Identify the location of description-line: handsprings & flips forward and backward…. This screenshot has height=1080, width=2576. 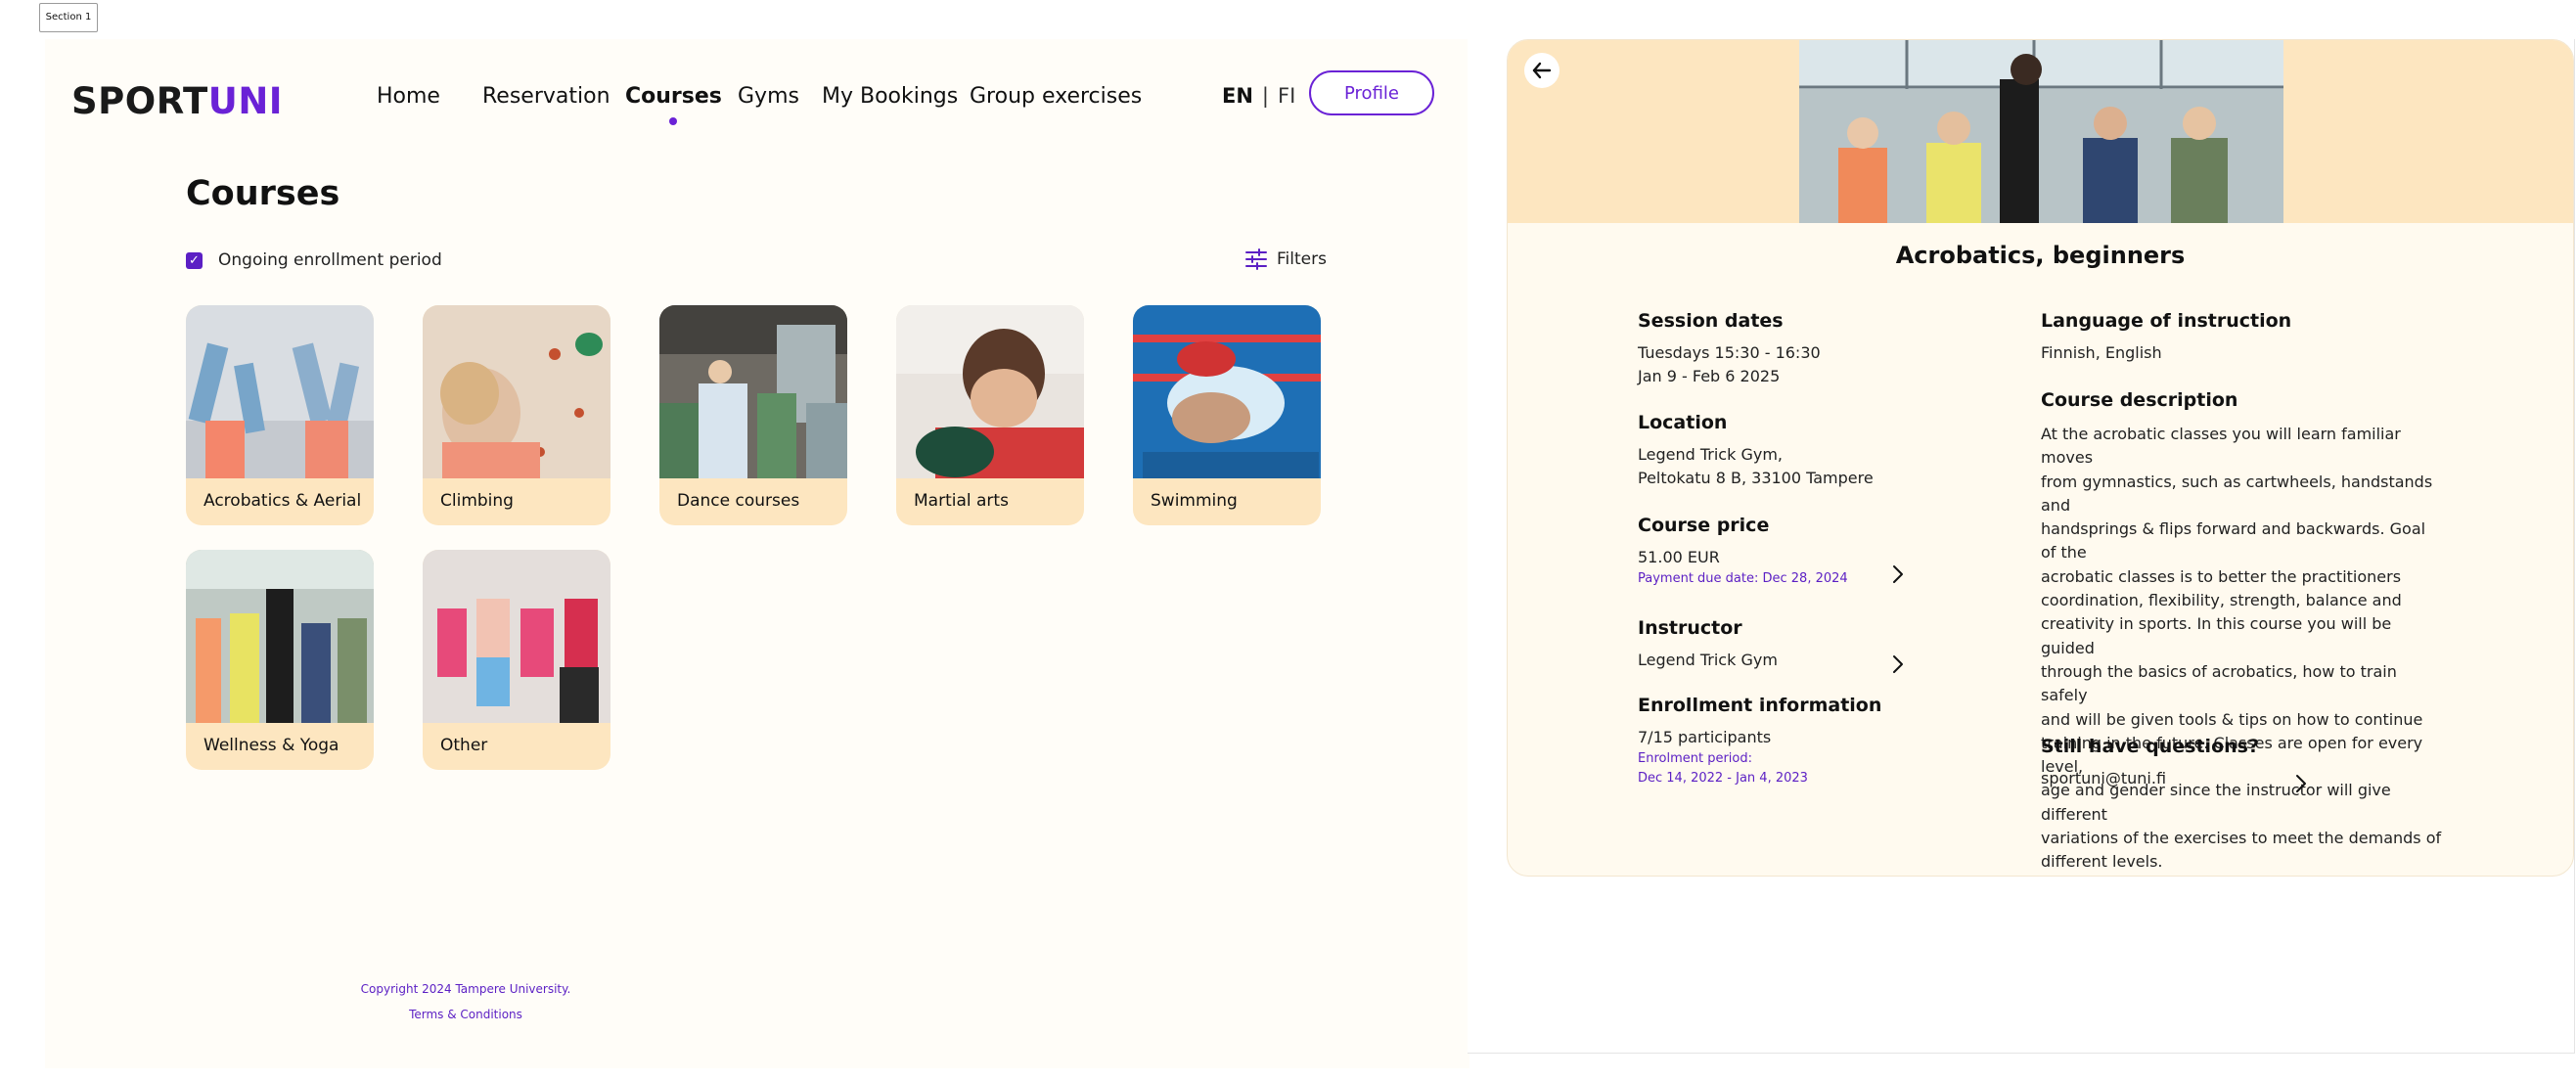
(2233, 540).